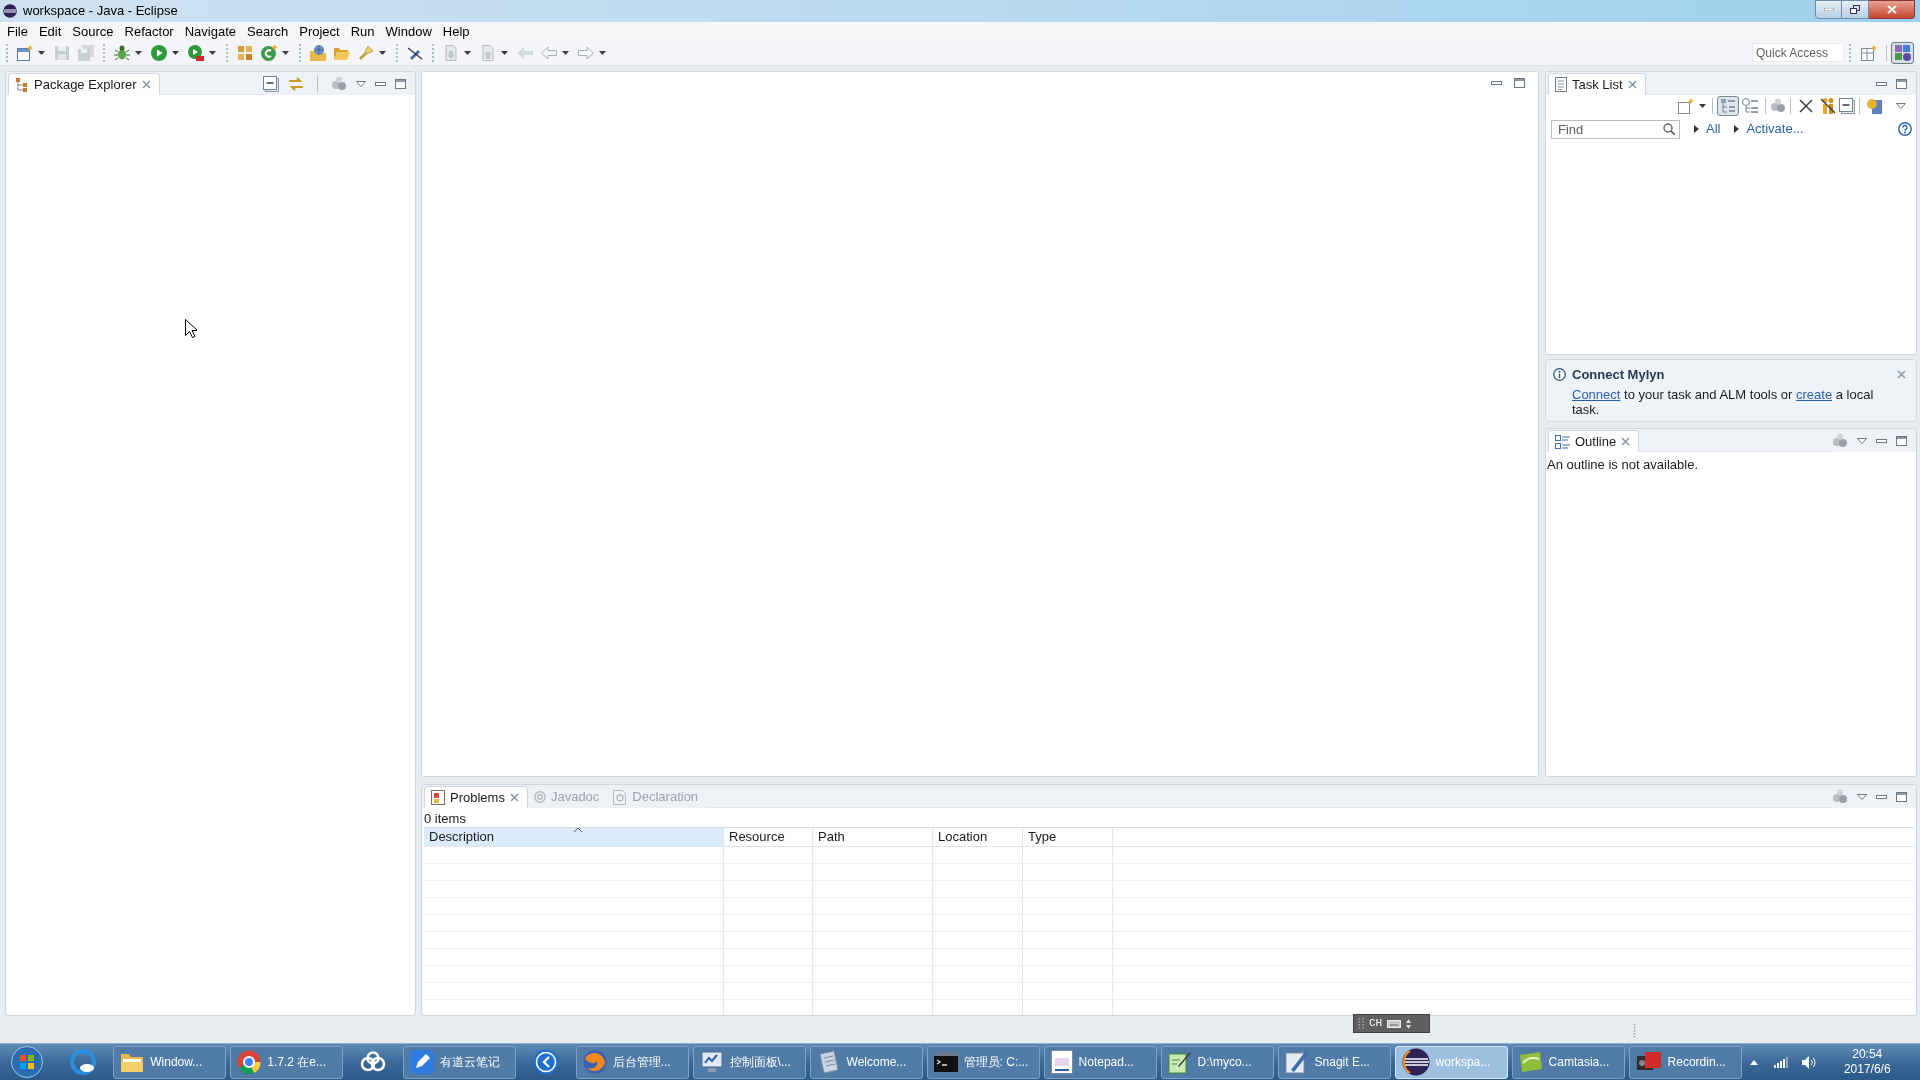 The image size is (1920, 1080). Describe the element at coordinates (159, 52) in the screenshot. I see `play-icon` at that location.